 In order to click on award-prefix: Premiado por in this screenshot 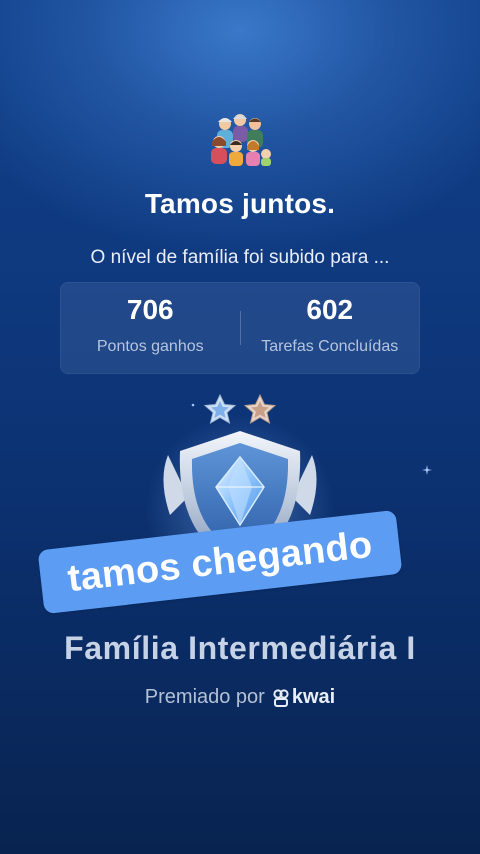, I will do `click(204, 697)`.